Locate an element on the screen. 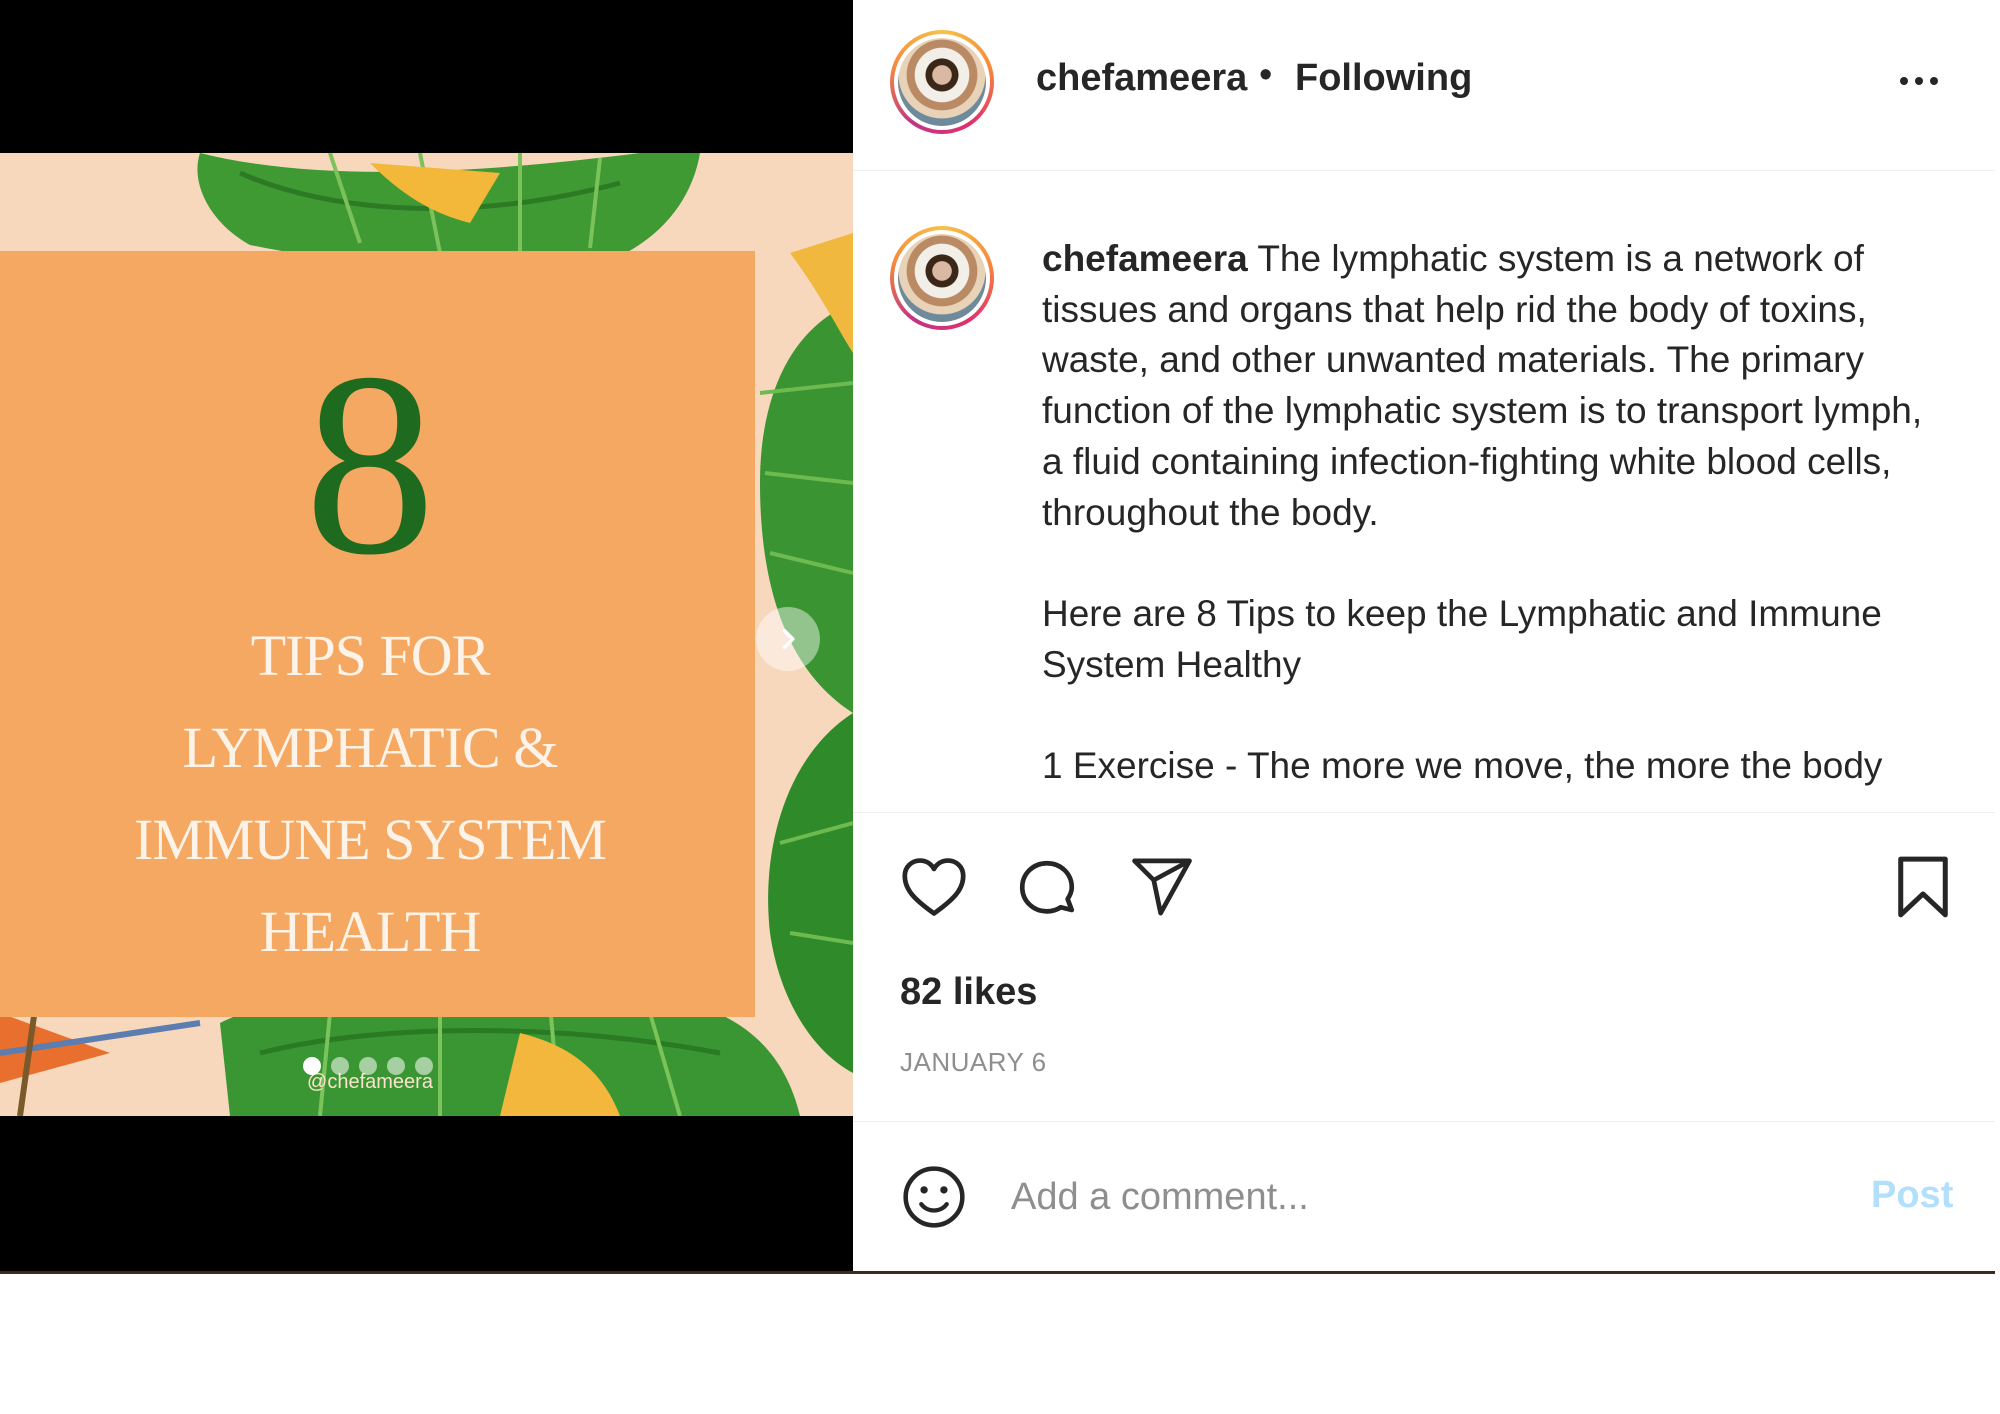 Image resolution: width=2000 pixels, height=1414 pixels. share-icon is located at coordinates (1162, 887).